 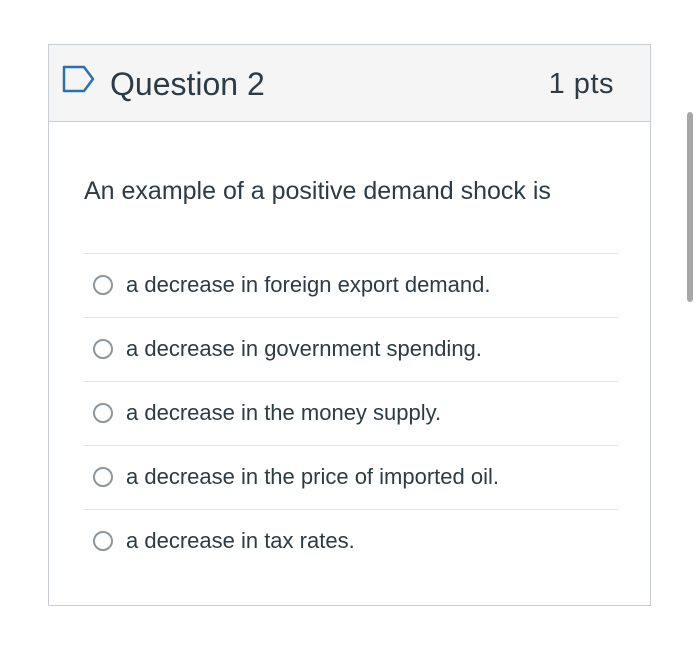 What do you see at coordinates (304, 349) in the screenshot?
I see `answer-label: a decrease in government spending.` at bounding box center [304, 349].